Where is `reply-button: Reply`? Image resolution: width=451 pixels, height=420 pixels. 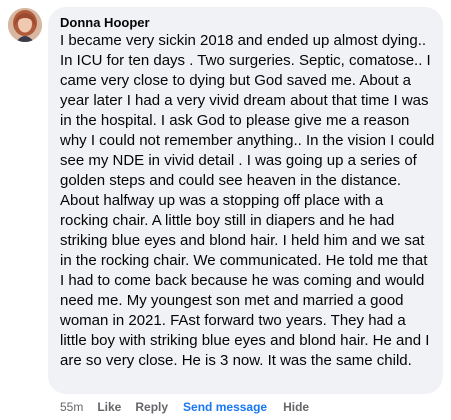 reply-button: Reply is located at coordinates (151, 407).